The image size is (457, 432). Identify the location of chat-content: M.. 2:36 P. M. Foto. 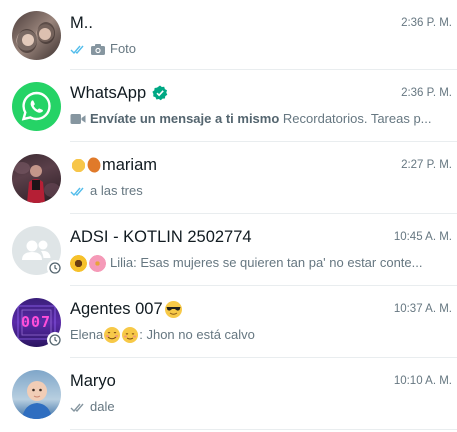
(263, 35).